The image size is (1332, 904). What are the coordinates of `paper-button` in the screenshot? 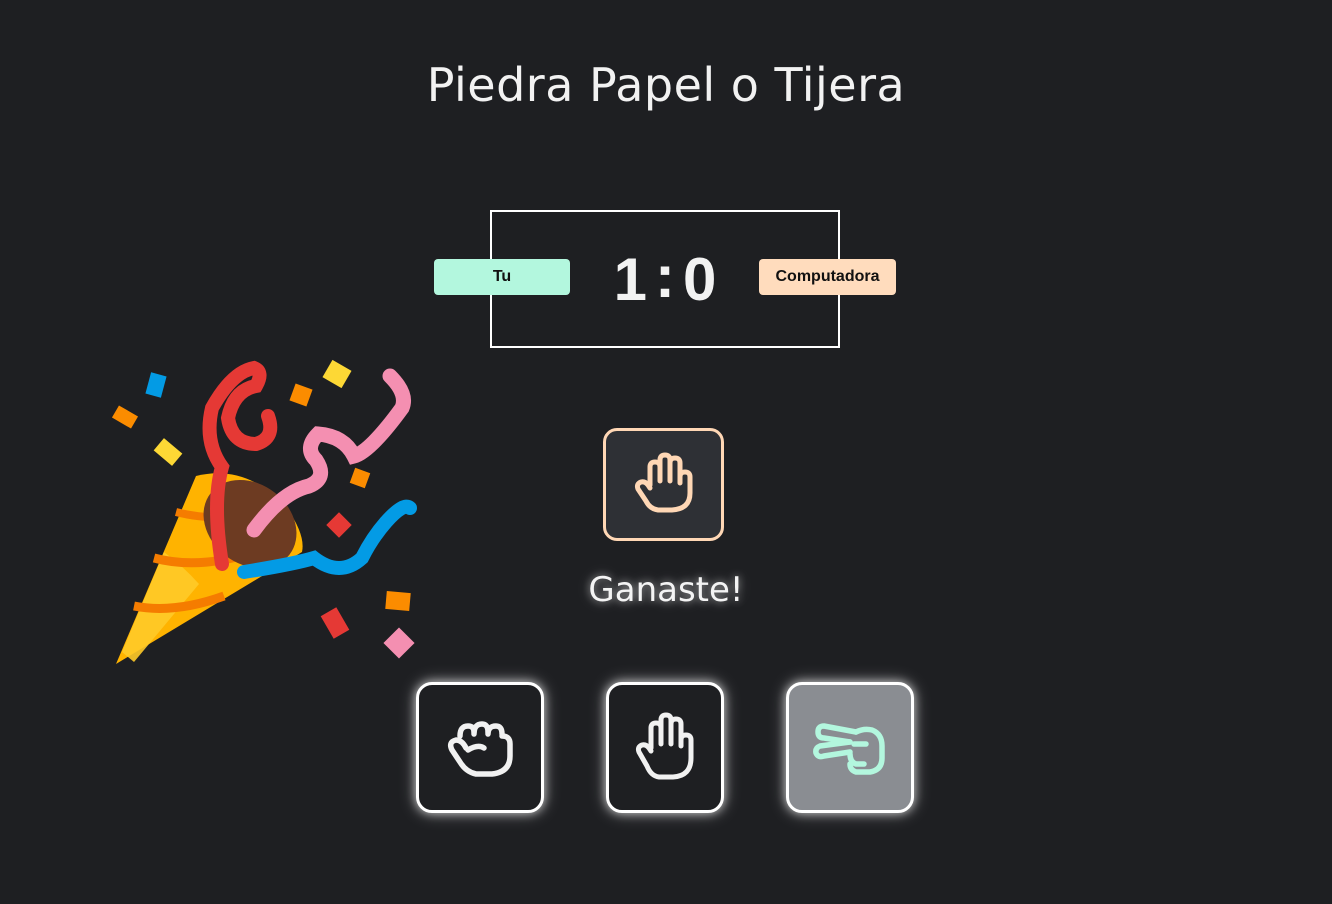 It's located at (665, 747).